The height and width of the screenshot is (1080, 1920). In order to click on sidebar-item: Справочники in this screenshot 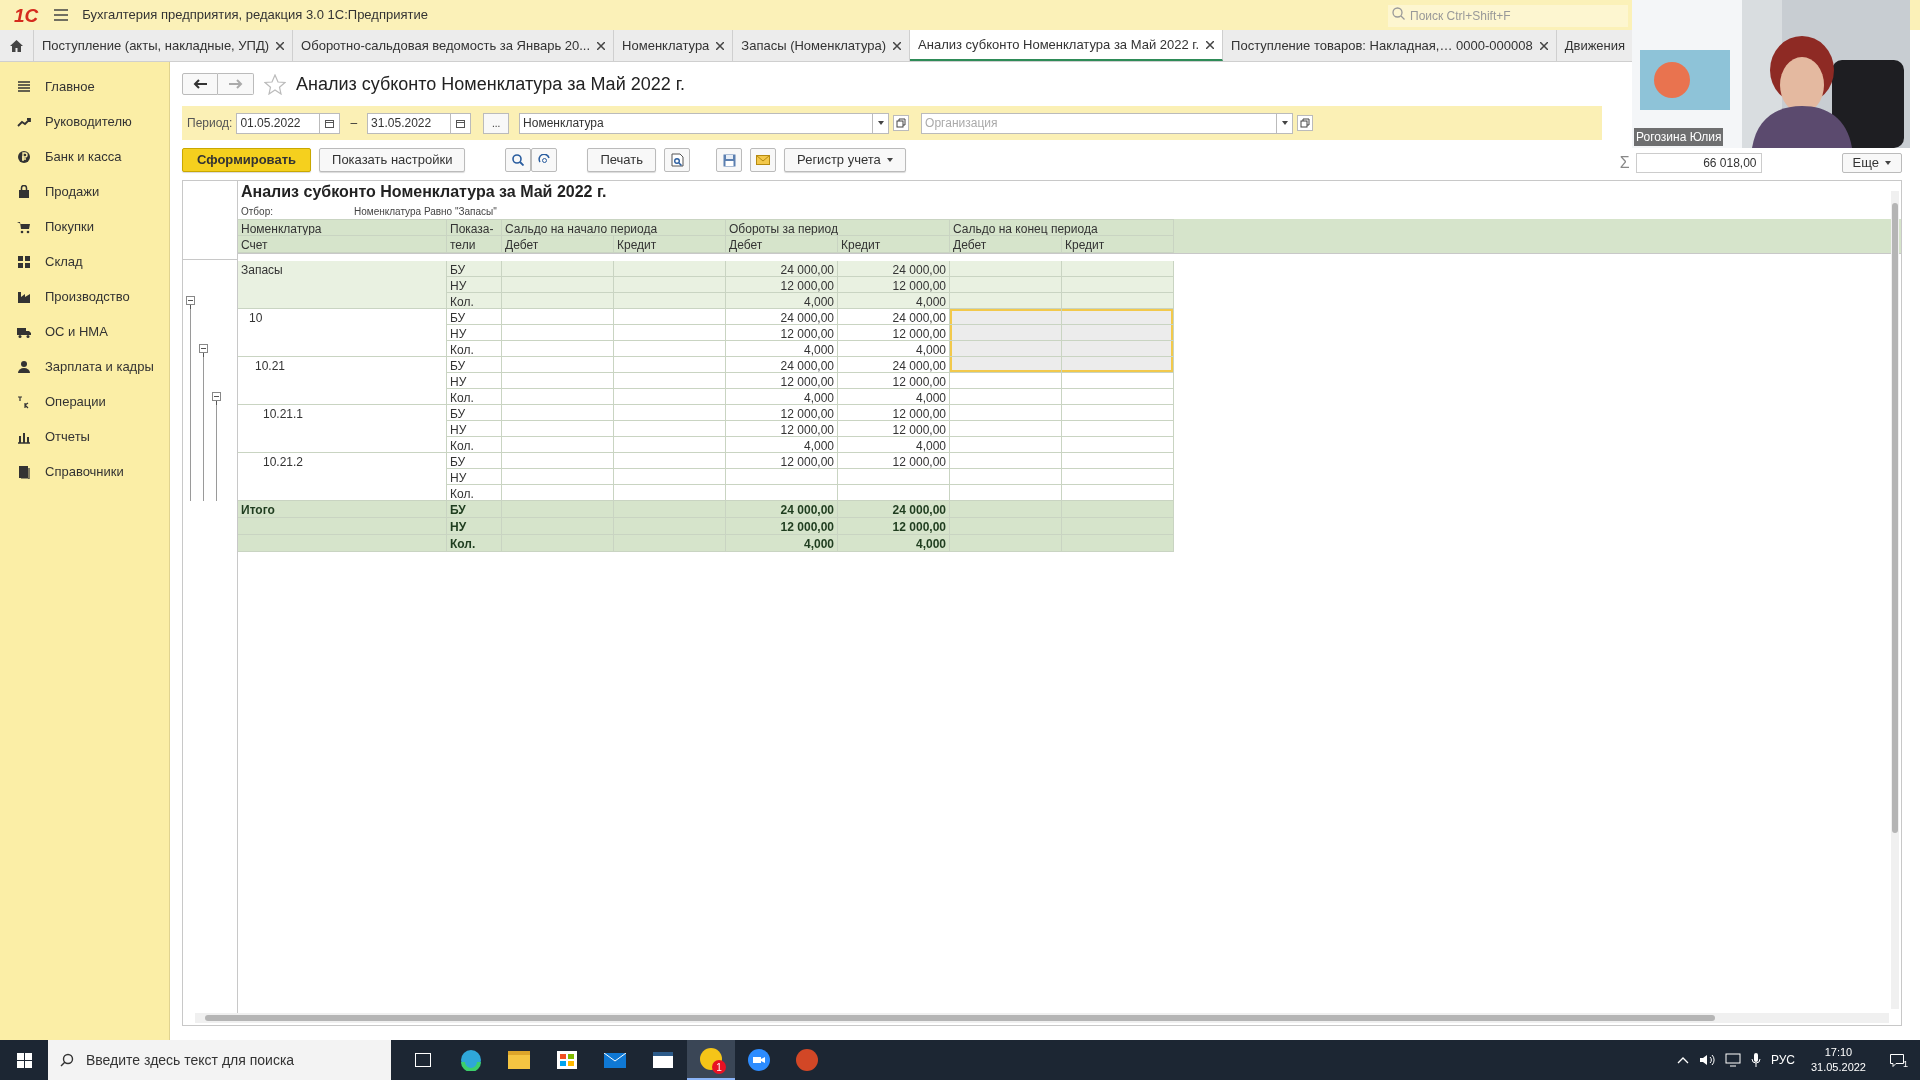, I will do `click(84, 471)`.